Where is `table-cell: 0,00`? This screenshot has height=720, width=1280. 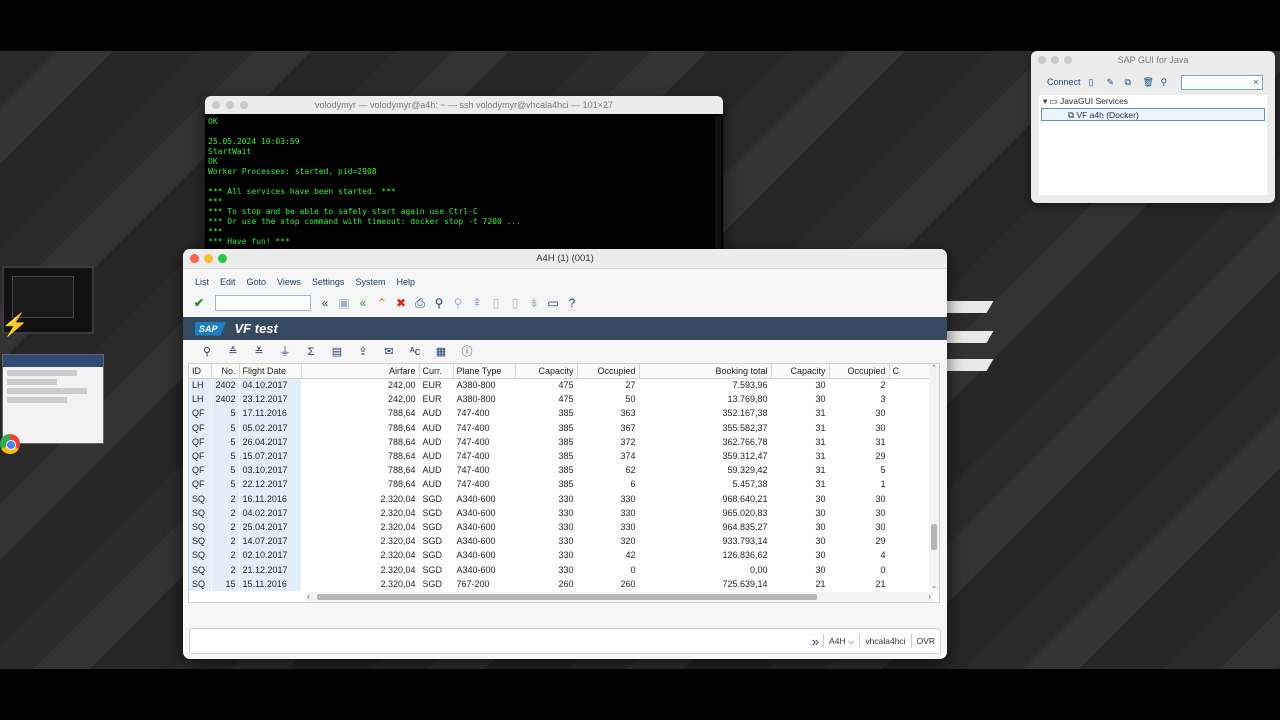
table-cell: 0,00 is located at coordinates (705, 569).